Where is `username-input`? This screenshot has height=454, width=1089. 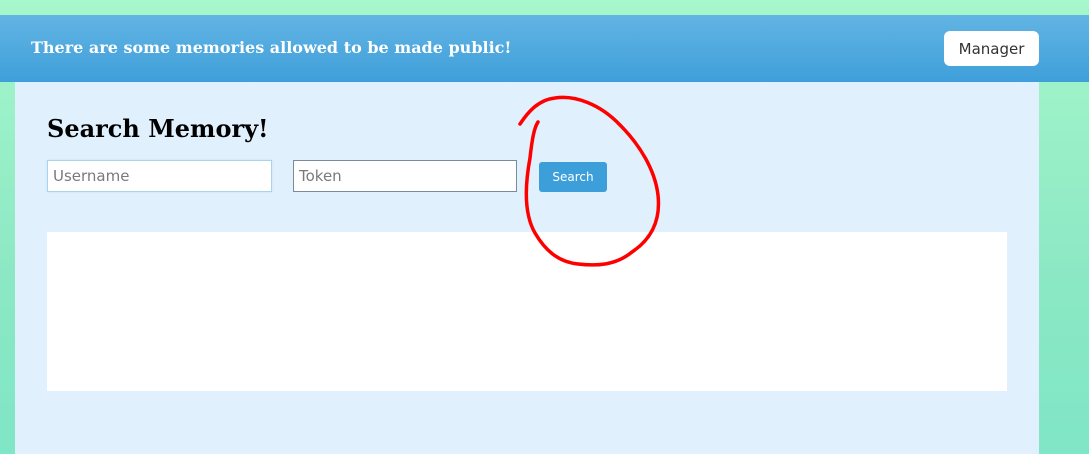
username-input is located at coordinates (159, 176).